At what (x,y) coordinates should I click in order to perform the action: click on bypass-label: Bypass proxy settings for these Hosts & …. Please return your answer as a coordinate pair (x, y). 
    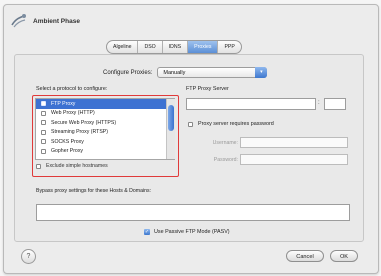
    Looking at the image, I should click on (94, 191).